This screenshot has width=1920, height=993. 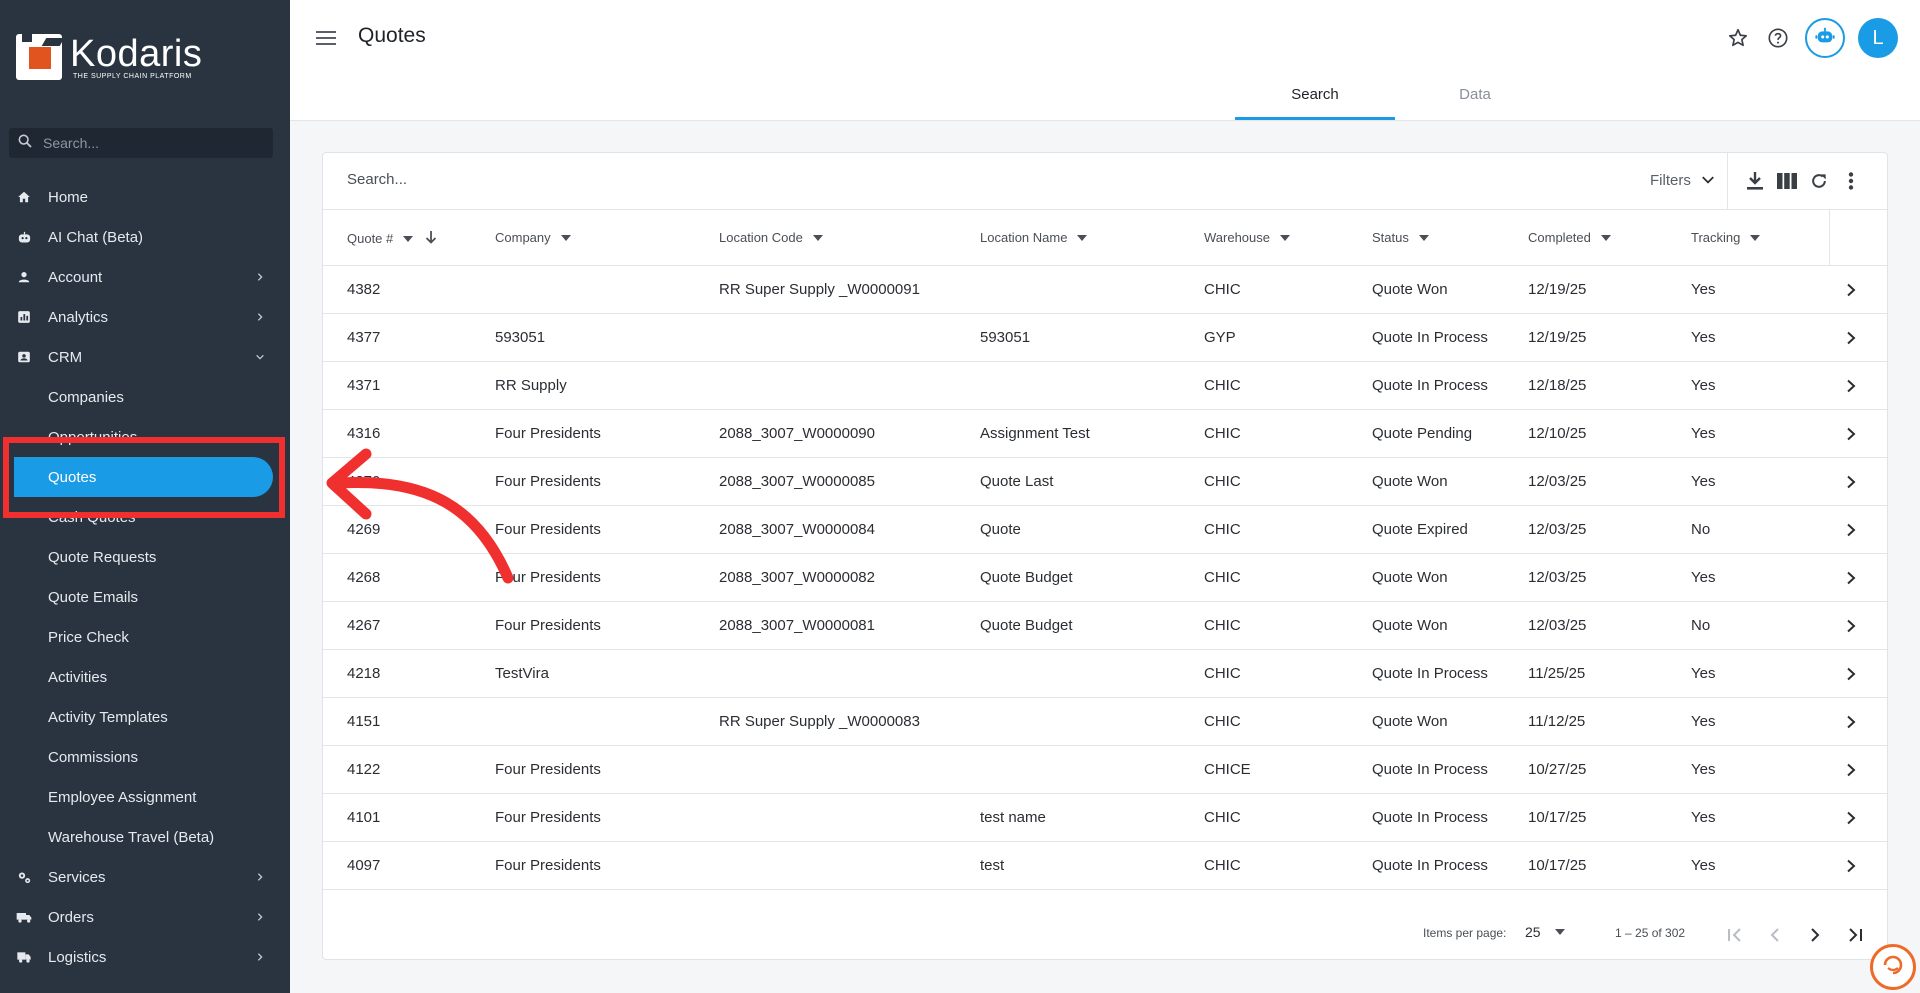 I want to click on items-per-page-select: 25, so click(x=1545, y=932).